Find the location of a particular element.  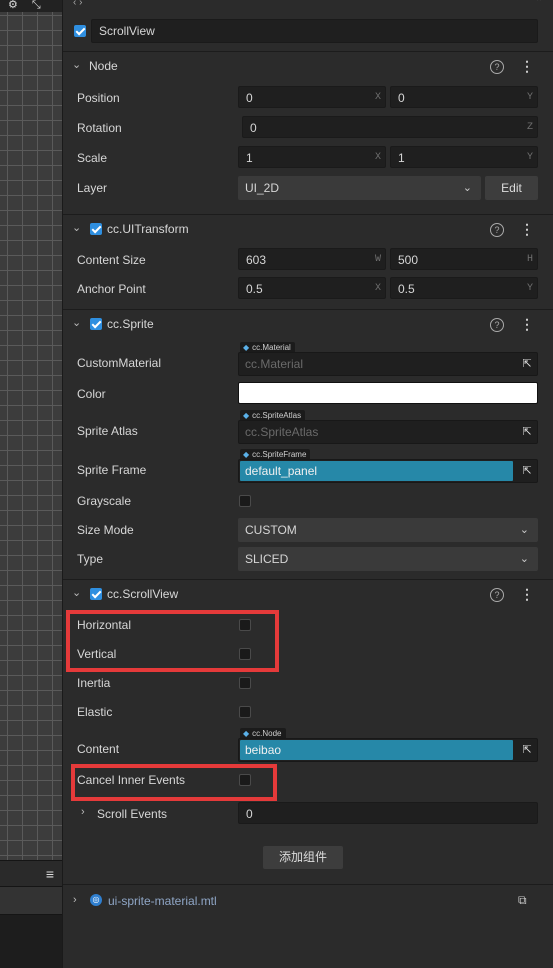

size-mode-dropdown: CUSTOM ⌄ is located at coordinates (388, 530).